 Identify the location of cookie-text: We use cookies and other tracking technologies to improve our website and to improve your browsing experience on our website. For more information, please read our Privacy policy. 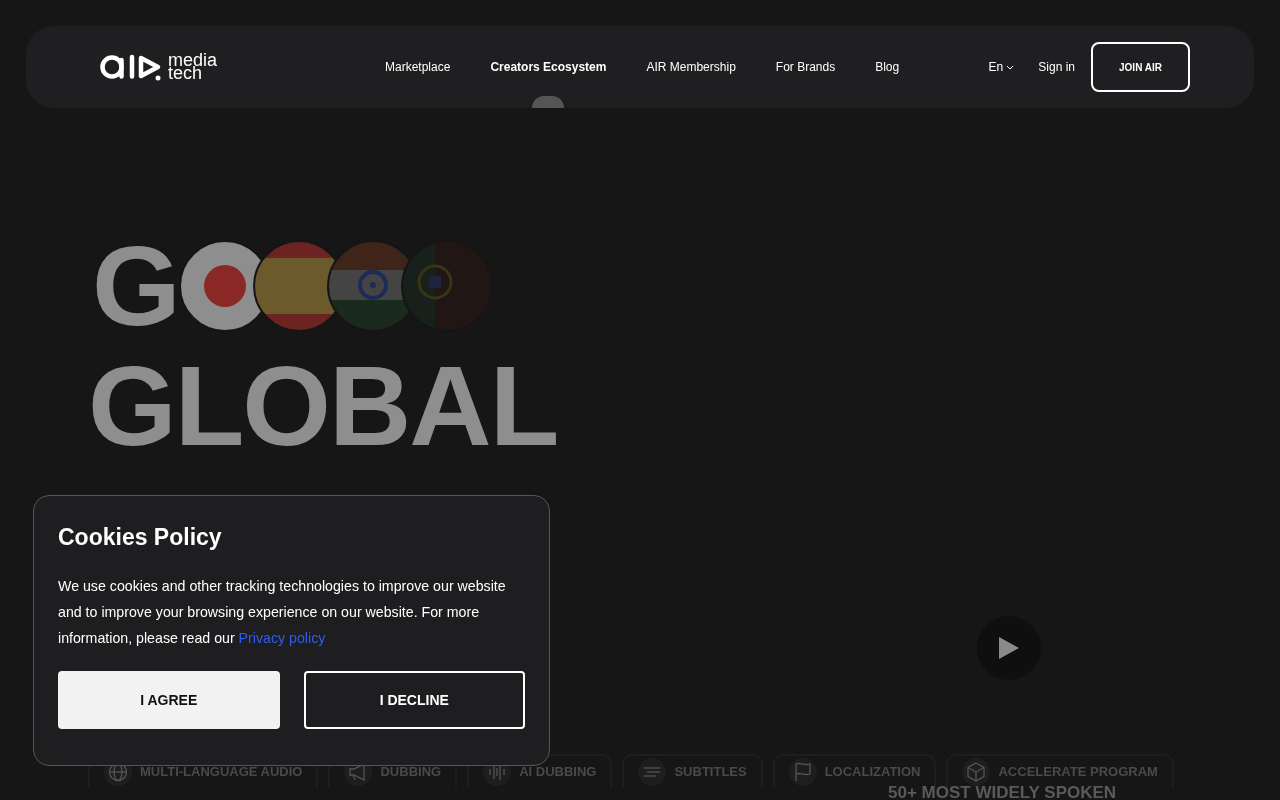
(282, 612).